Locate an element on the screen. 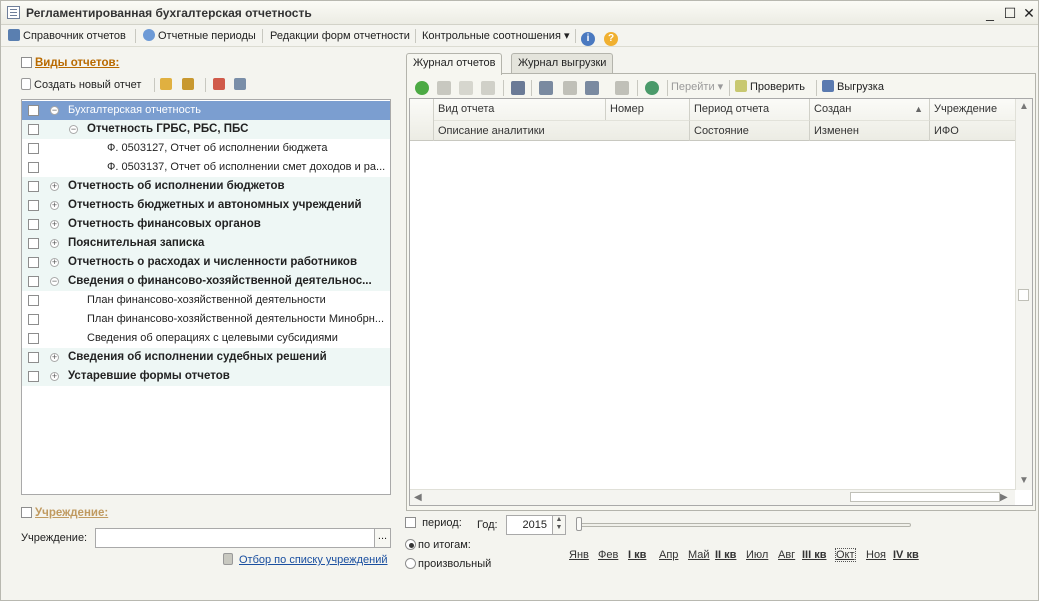 The image size is (1039, 601). month-nov: Ноя is located at coordinates (876, 555).